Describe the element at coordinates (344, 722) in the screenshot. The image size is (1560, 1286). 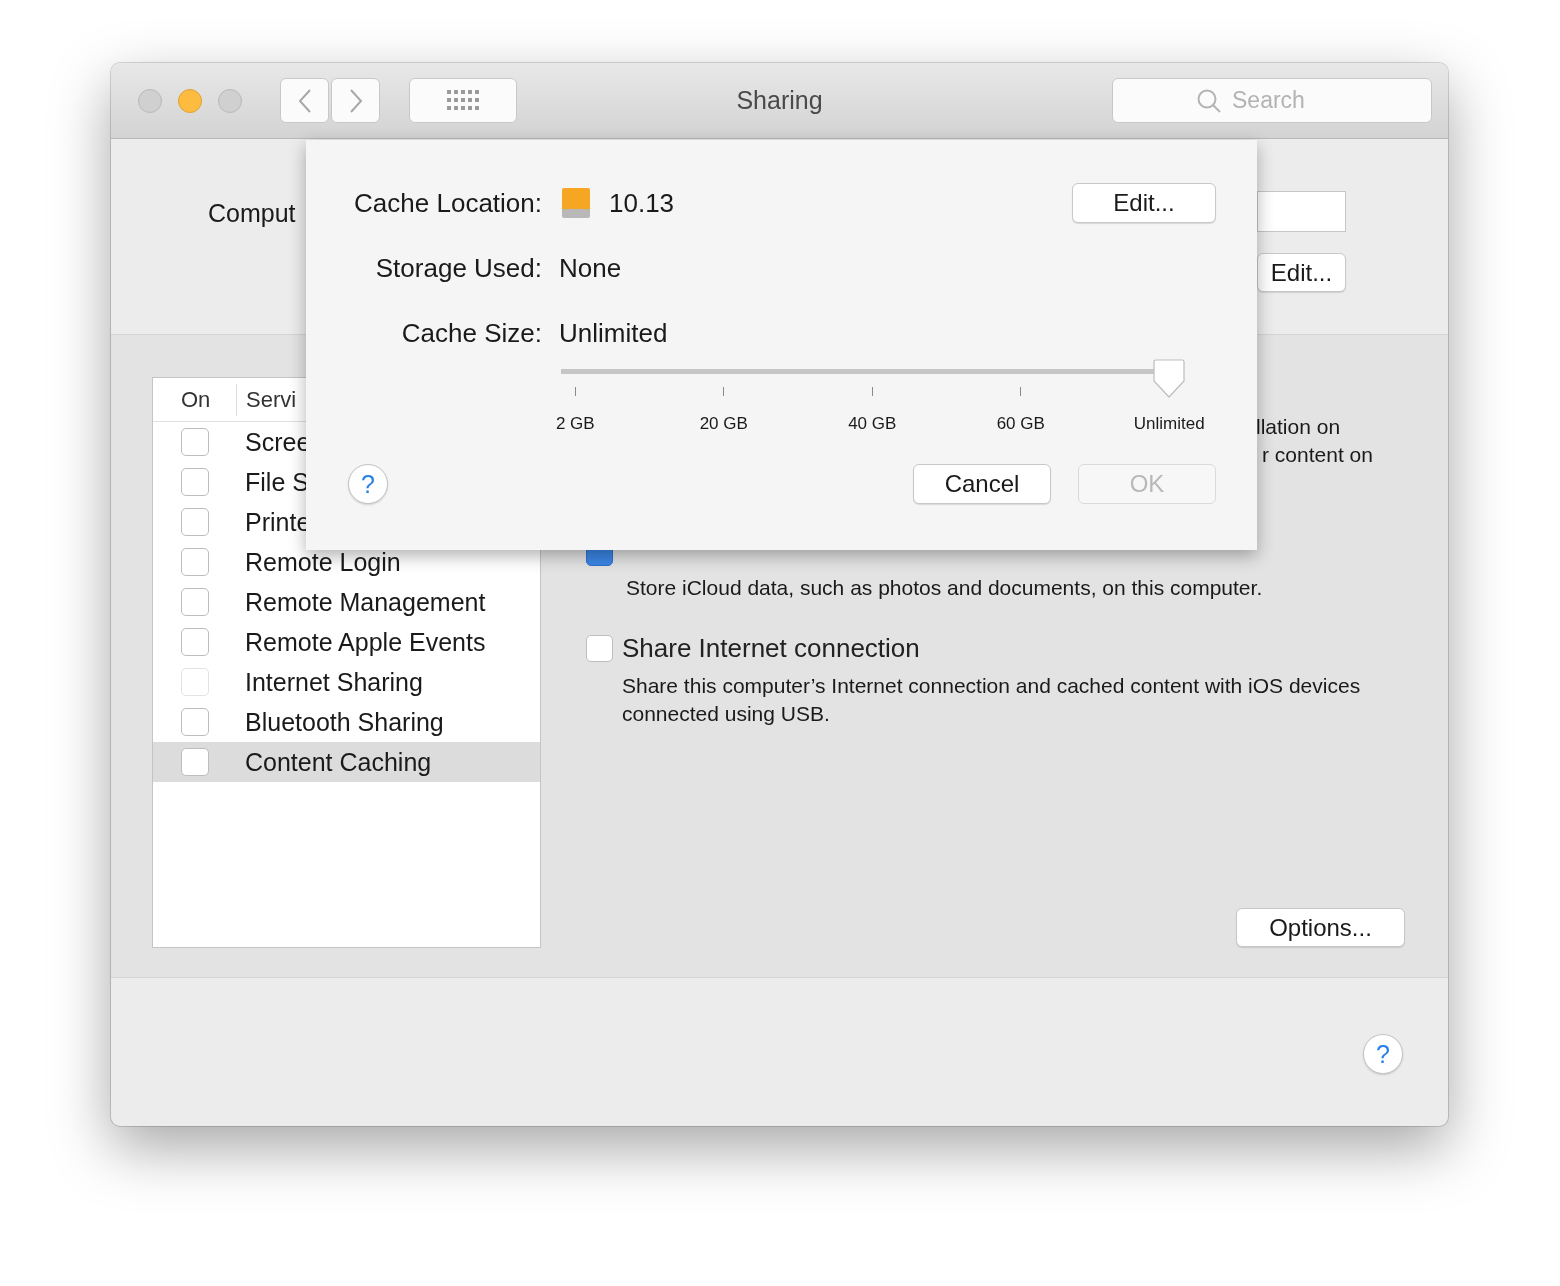
I see `service-name: Bluetooth Sharing` at that location.